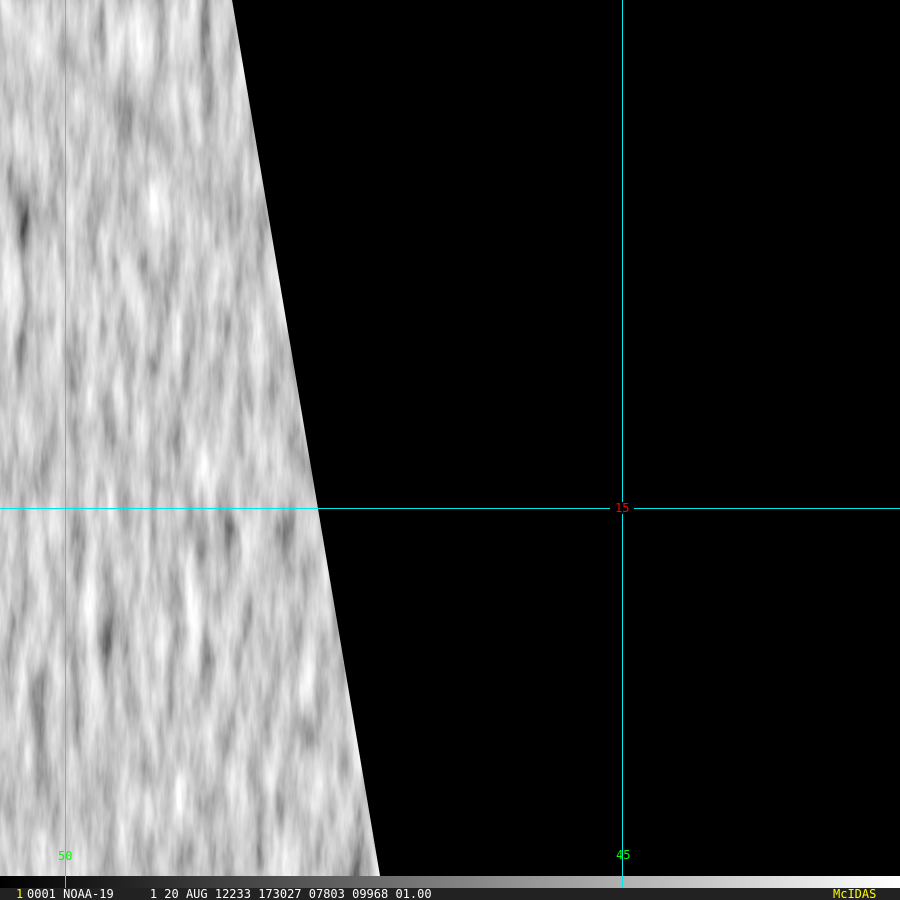 This screenshot has width=900, height=900. Describe the element at coordinates (20, 893) in the screenshot. I see `frame-number: 1` at that location.